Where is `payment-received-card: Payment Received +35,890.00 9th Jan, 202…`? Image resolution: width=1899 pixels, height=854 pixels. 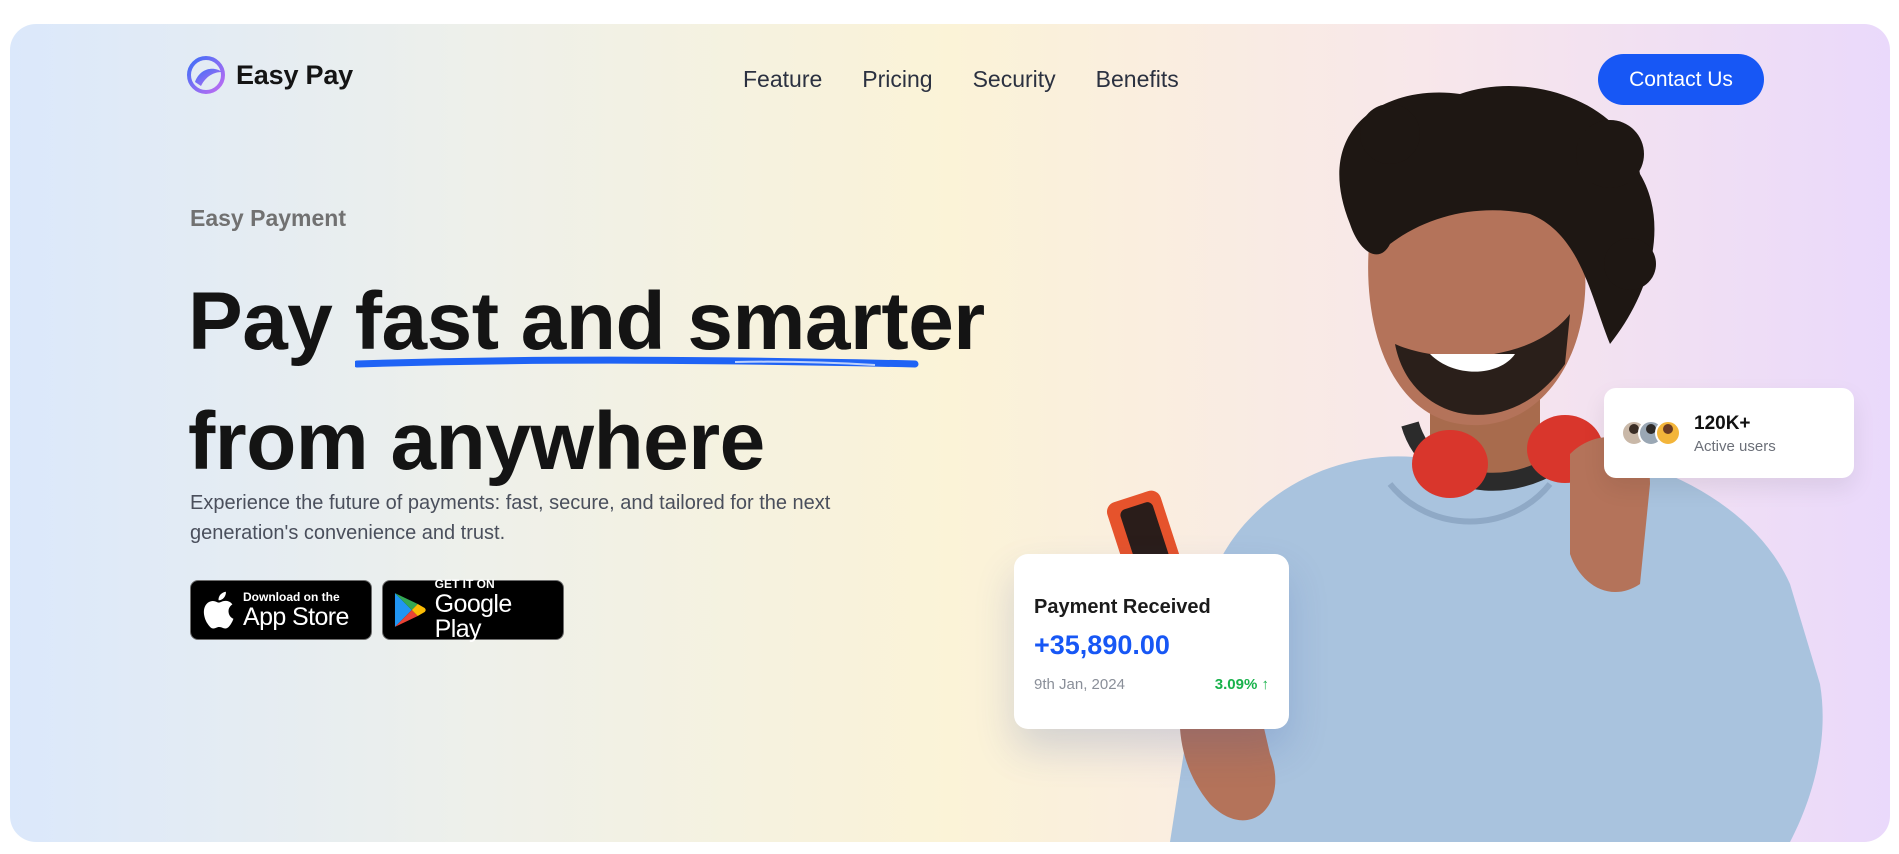 payment-received-card: Payment Received +35,890.00 9th Jan, 202… is located at coordinates (1151, 641).